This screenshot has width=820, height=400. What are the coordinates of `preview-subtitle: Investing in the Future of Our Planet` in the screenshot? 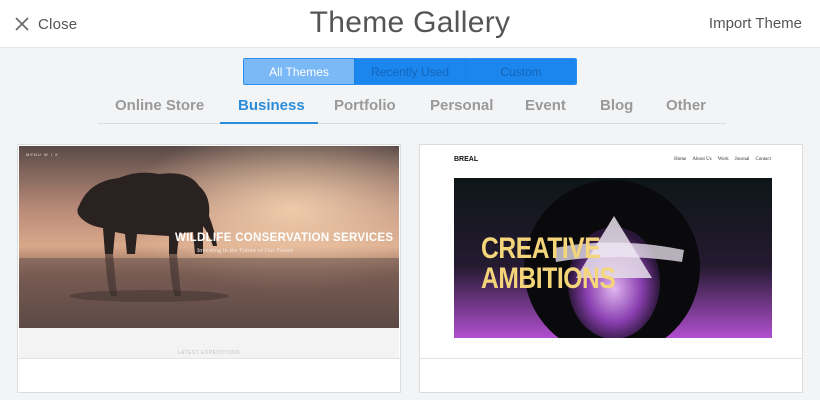 It's located at (245, 250).